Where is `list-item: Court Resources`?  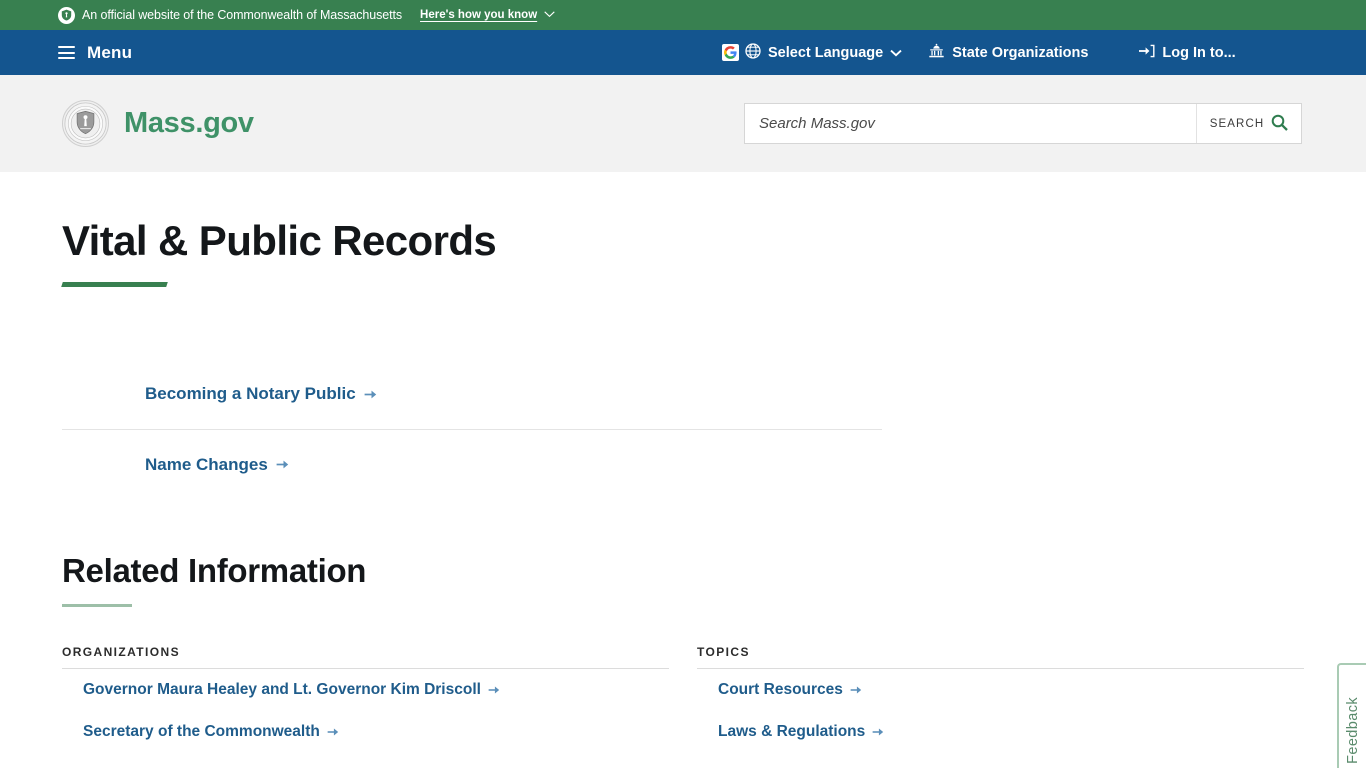 list-item: Court Resources is located at coordinates (1000, 690).